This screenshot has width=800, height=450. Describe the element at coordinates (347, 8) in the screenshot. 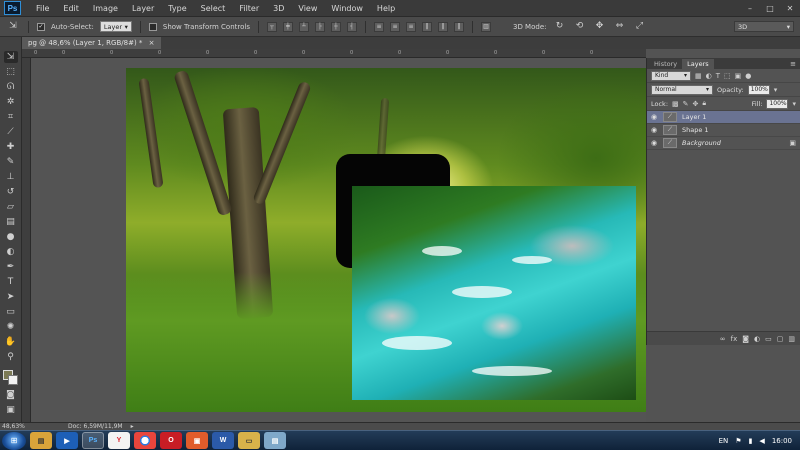

I see `menu-window: Window` at that location.